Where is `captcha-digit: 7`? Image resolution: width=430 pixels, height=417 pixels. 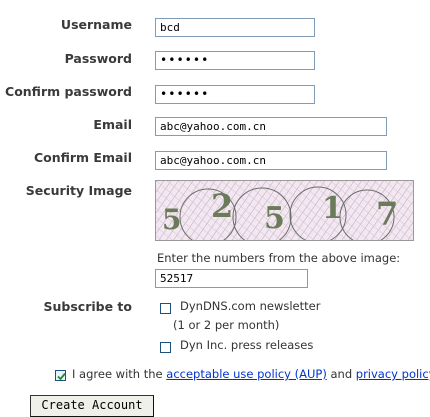
captcha-digit: 7 is located at coordinates (387, 214).